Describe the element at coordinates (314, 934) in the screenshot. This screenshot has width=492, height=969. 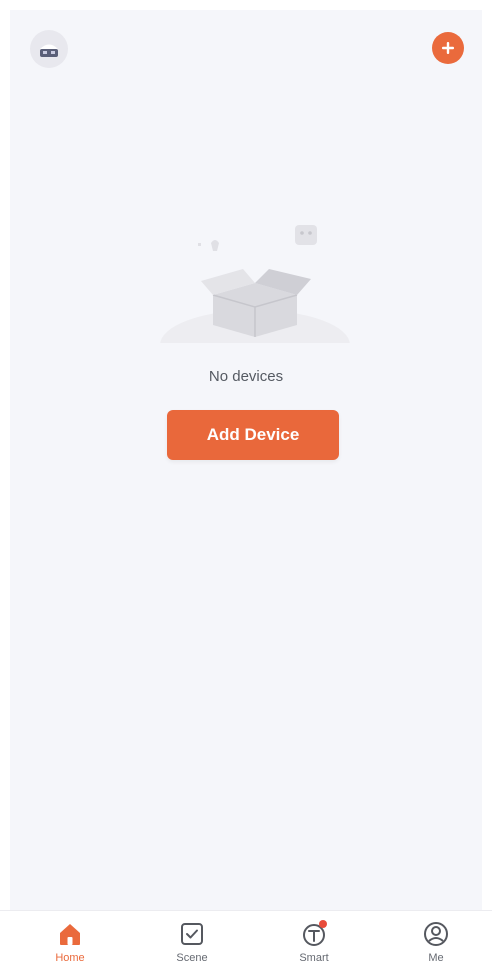
I see `smart-icon` at that location.